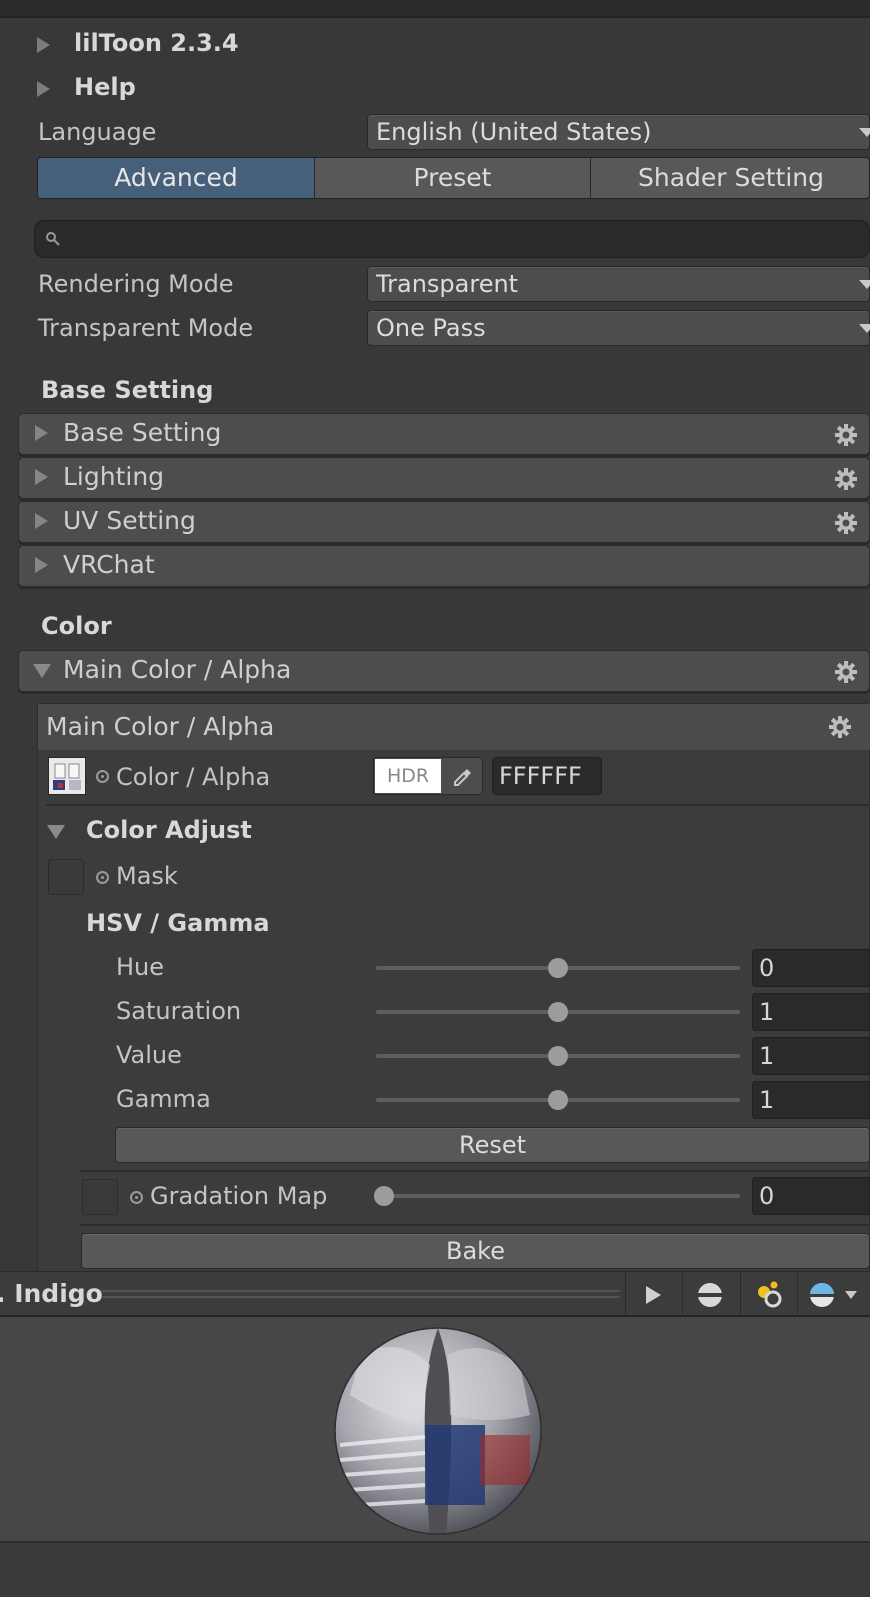  Describe the element at coordinates (384, 1196) in the screenshot. I see `gradation-map-slider-knob` at that location.